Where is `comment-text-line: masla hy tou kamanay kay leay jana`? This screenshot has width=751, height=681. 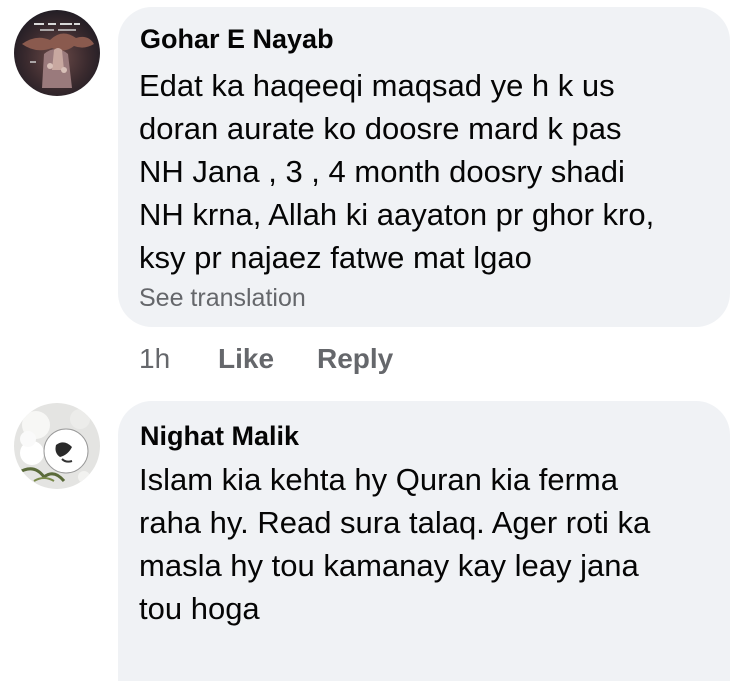 comment-text-line: masla hy tou kamanay kay leay jana is located at coordinates (389, 565).